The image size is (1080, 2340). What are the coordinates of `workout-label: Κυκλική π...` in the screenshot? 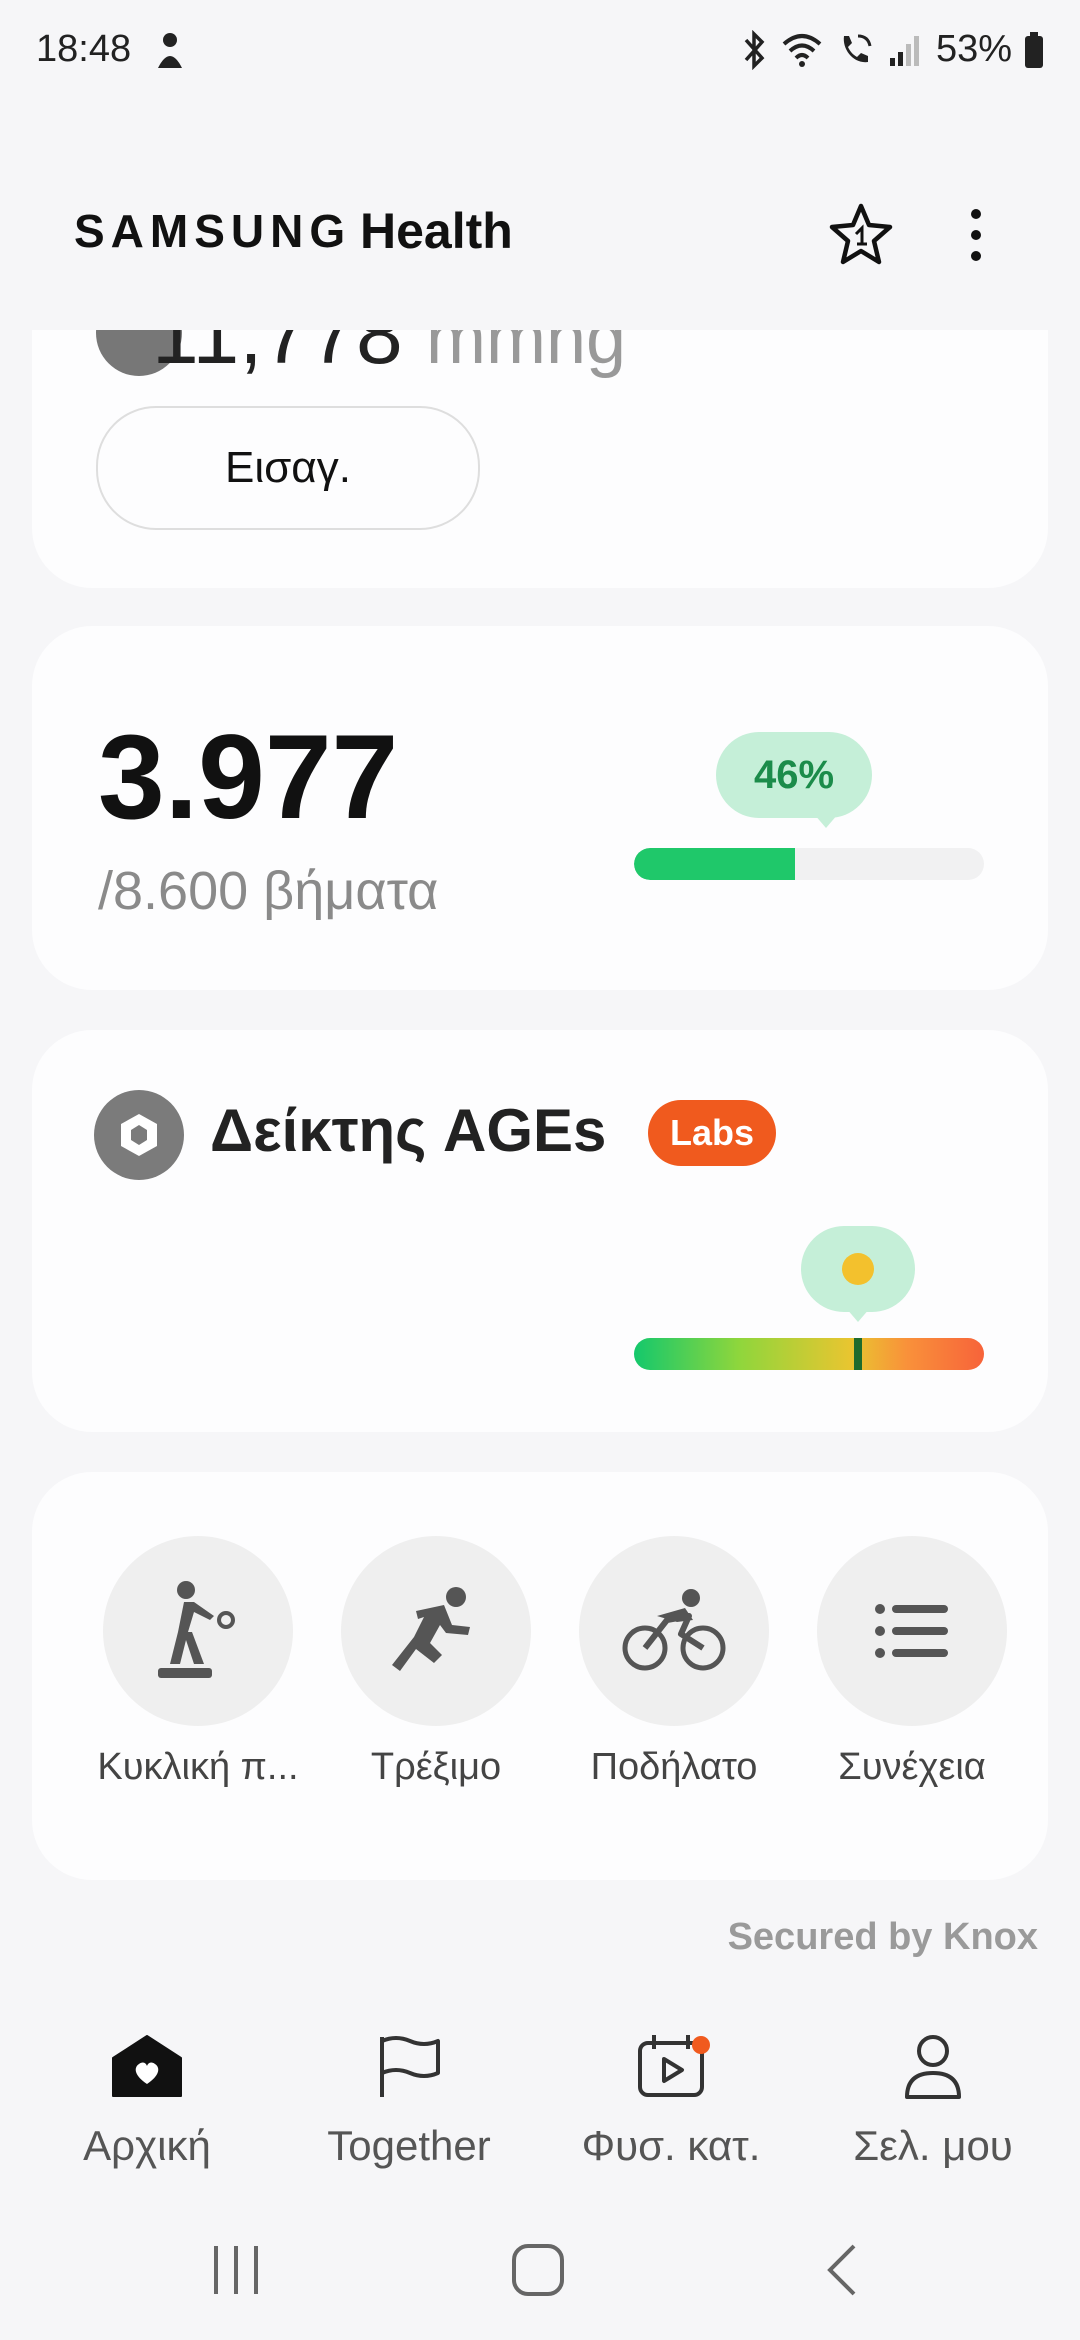 It's located at (198, 1767).